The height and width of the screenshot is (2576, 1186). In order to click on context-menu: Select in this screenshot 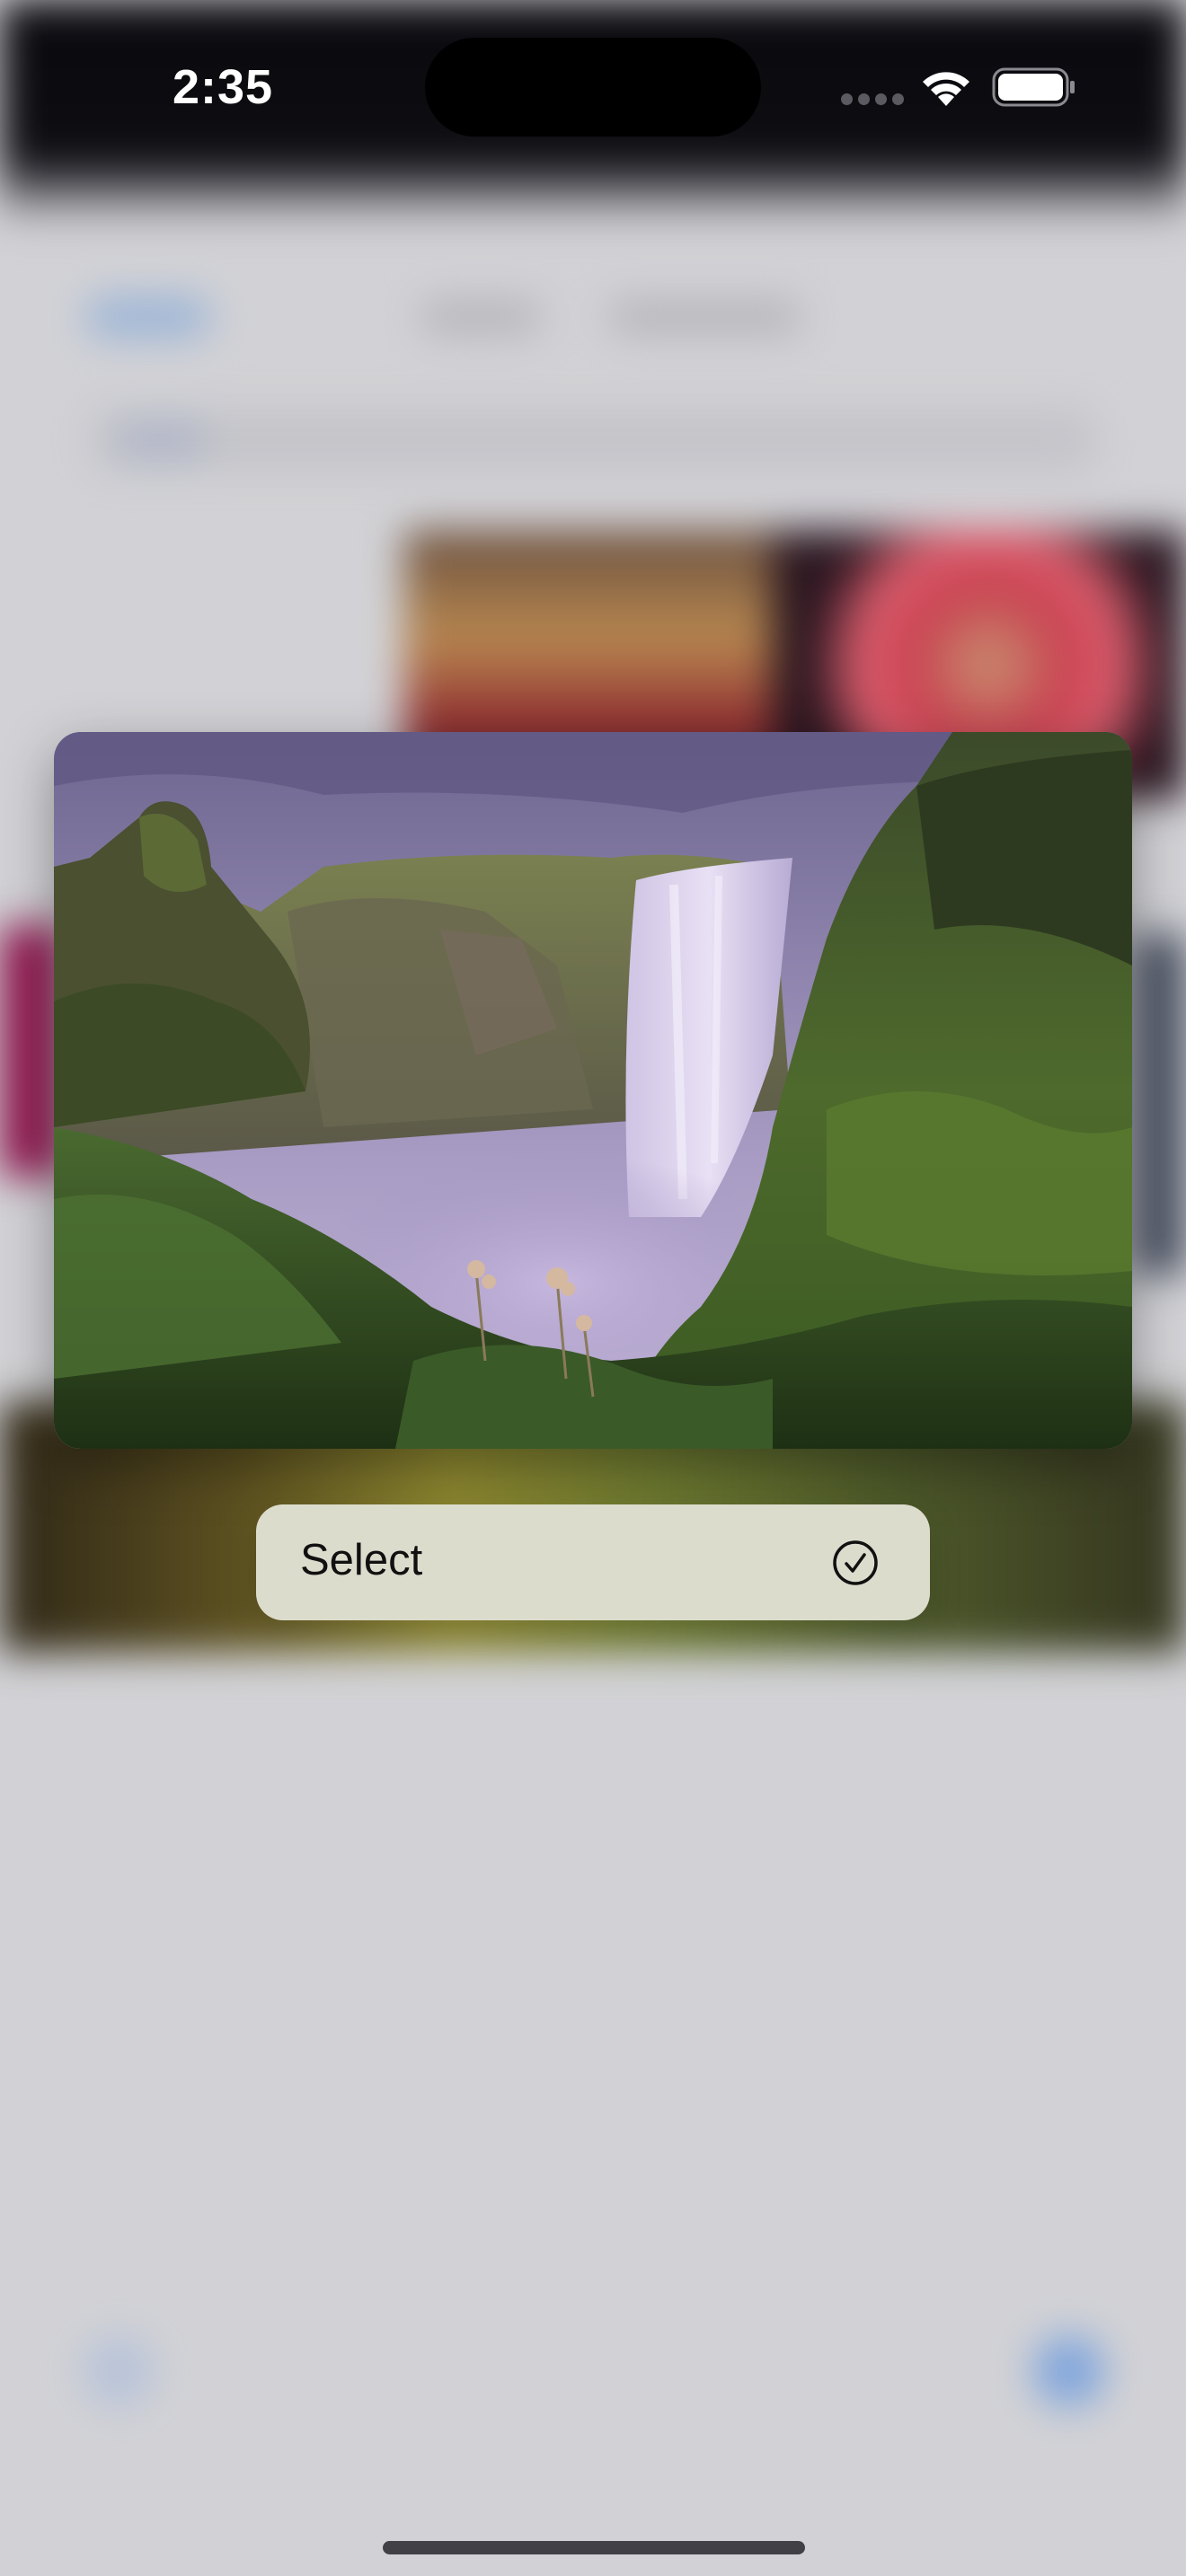, I will do `click(593, 1562)`.